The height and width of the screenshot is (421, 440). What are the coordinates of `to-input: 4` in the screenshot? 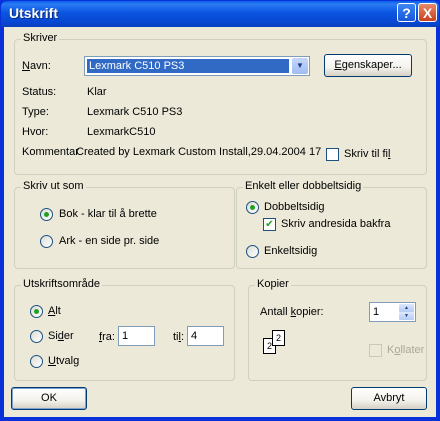 It's located at (205, 336).